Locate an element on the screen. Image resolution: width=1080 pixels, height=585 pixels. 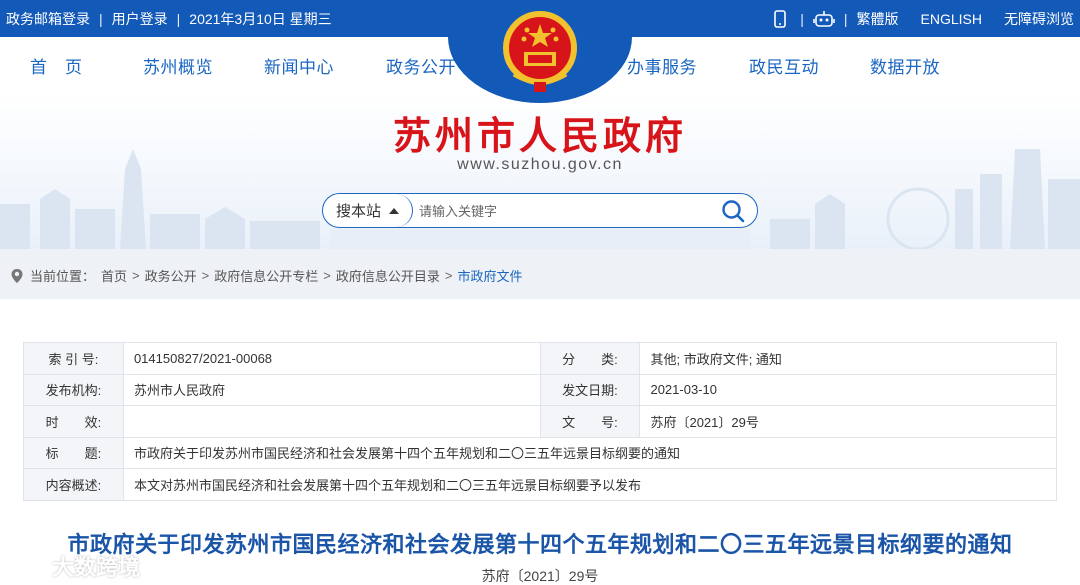
site-title: 苏州市人民政府 is located at coordinates (539, 135).